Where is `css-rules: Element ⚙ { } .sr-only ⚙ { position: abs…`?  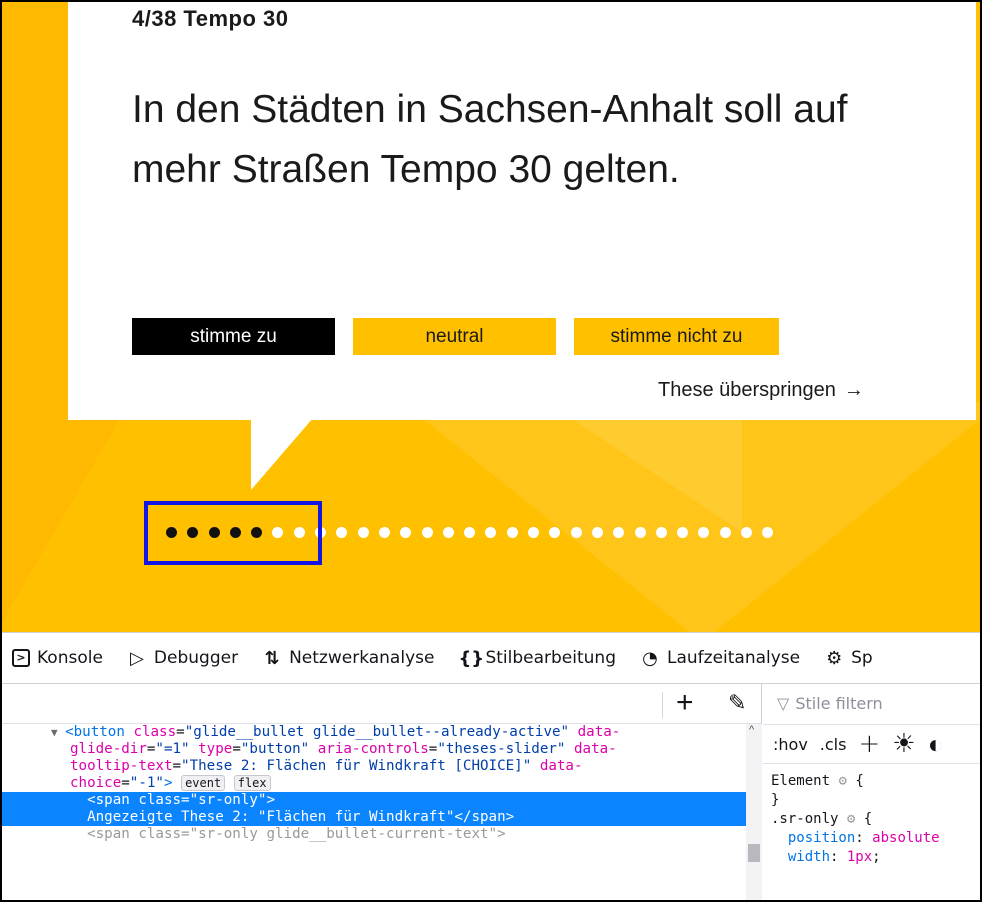 css-rules: Element ⚙ { } .sr-only ⚙ { position: abs… is located at coordinates (855, 819).